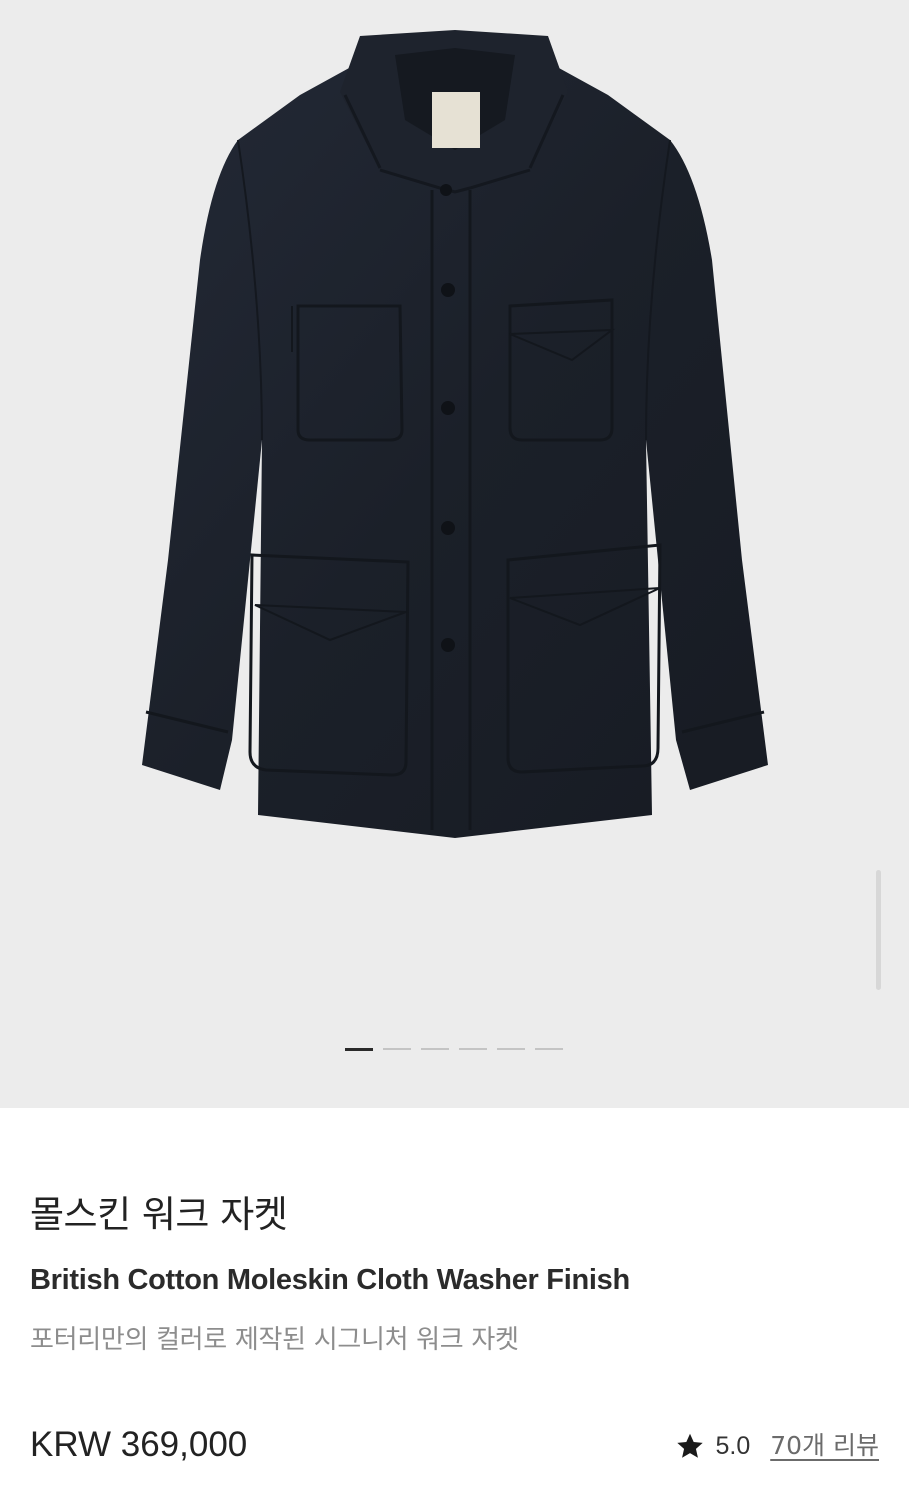  Describe the element at coordinates (454, 1049) in the screenshot. I see `slide-indicator` at that location.